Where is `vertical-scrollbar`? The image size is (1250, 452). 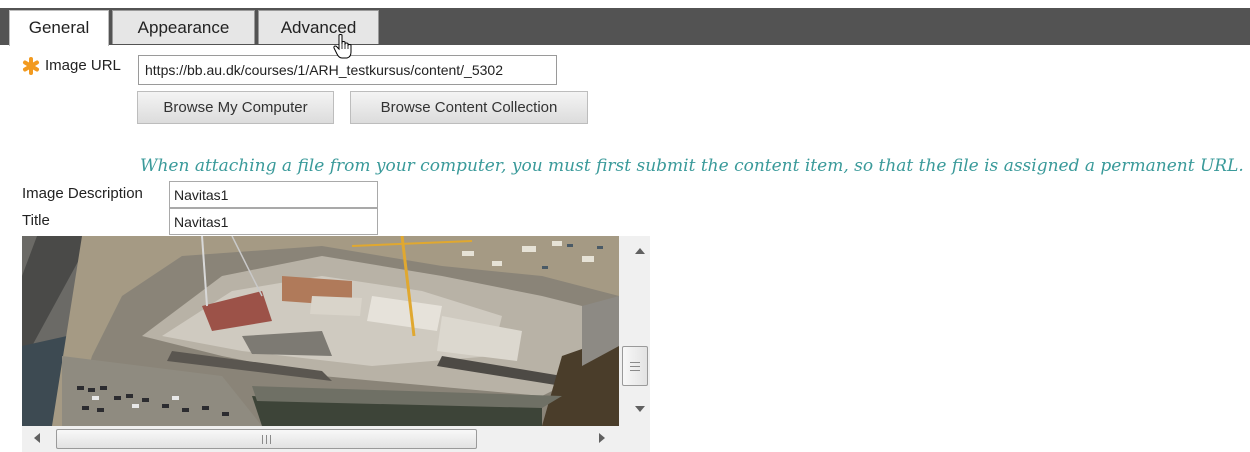
vertical-scrollbar is located at coordinates (642, 331).